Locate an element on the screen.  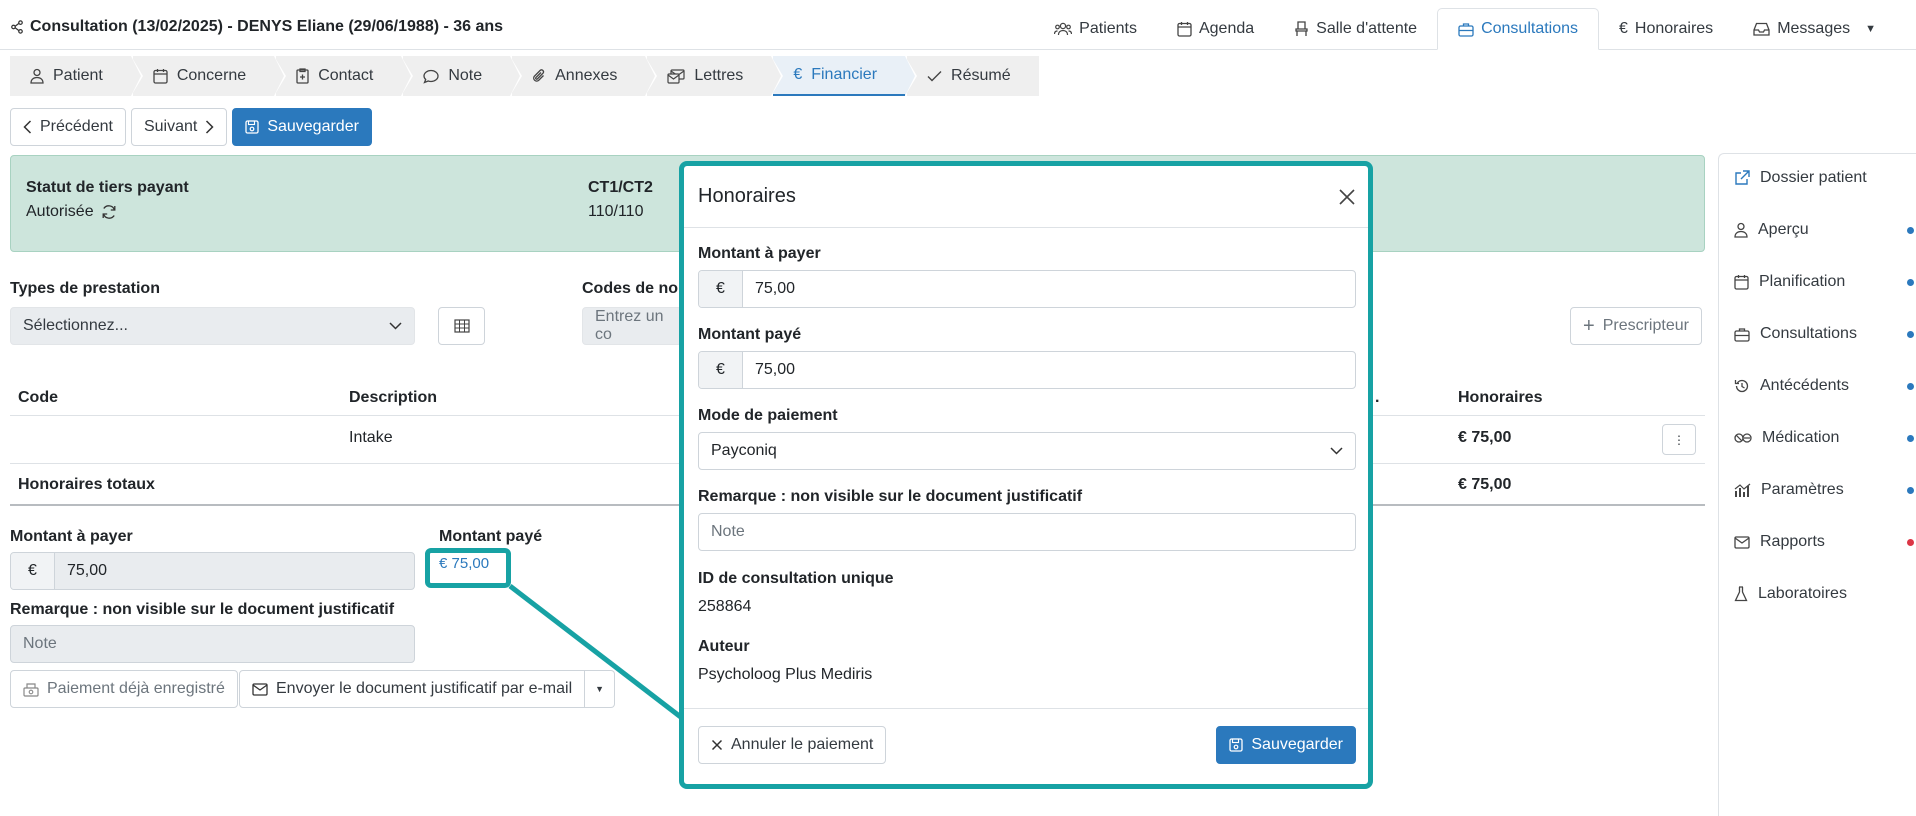
modal-amount-due-field: € 75,00 is located at coordinates (1027, 289).